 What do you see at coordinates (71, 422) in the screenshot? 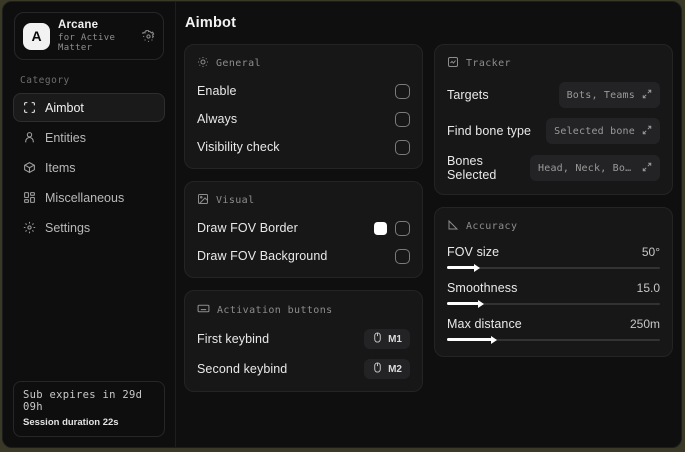
I see `session-duration-text: Session duration 22s` at bounding box center [71, 422].